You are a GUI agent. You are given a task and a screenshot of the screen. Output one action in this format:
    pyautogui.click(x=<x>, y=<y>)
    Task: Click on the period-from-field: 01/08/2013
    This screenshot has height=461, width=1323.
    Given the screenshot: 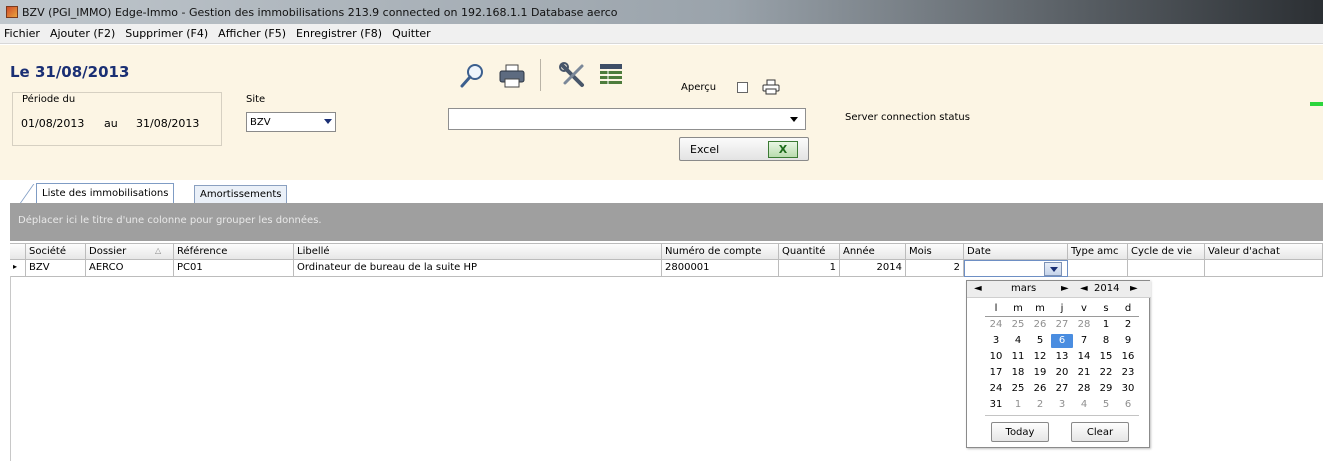 What is the action you would take?
    pyautogui.click(x=52, y=123)
    